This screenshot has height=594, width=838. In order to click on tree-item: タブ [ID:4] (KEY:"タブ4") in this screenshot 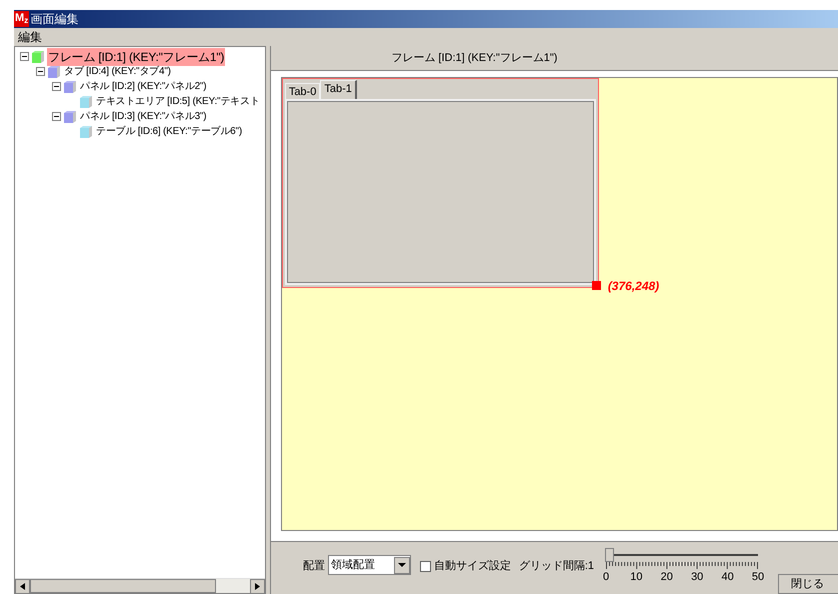, I will do `click(117, 71)`.